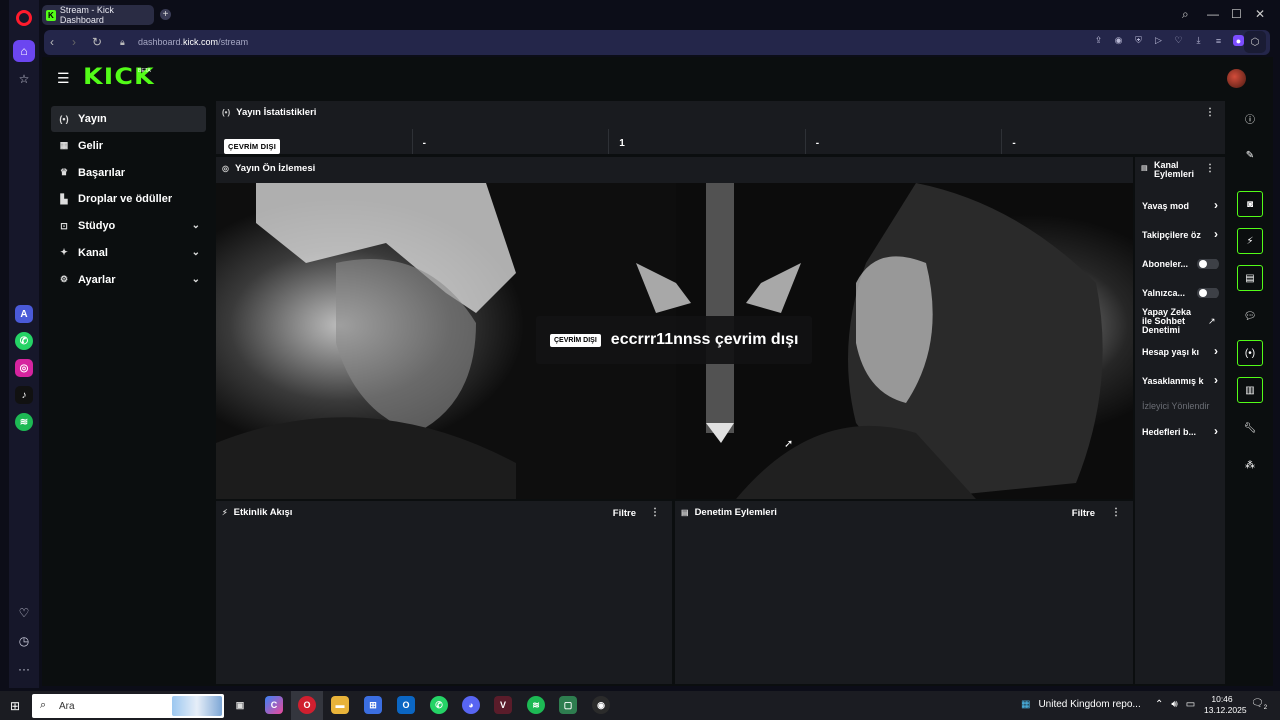 This screenshot has width=1280, height=720. I want to click on nav-item-yayin: (•) Yayın, so click(128, 119).